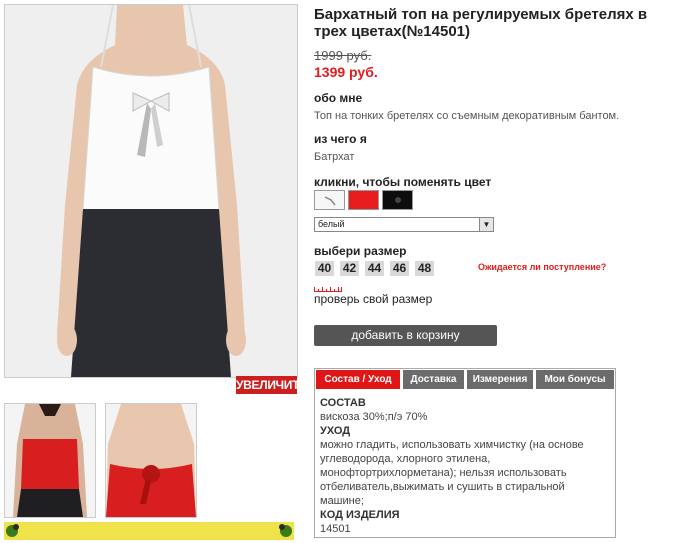 The height and width of the screenshot is (543, 686). Describe the element at coordinates (338, 98) in the screenshot. I see `about-heading: обо мне` at that location.